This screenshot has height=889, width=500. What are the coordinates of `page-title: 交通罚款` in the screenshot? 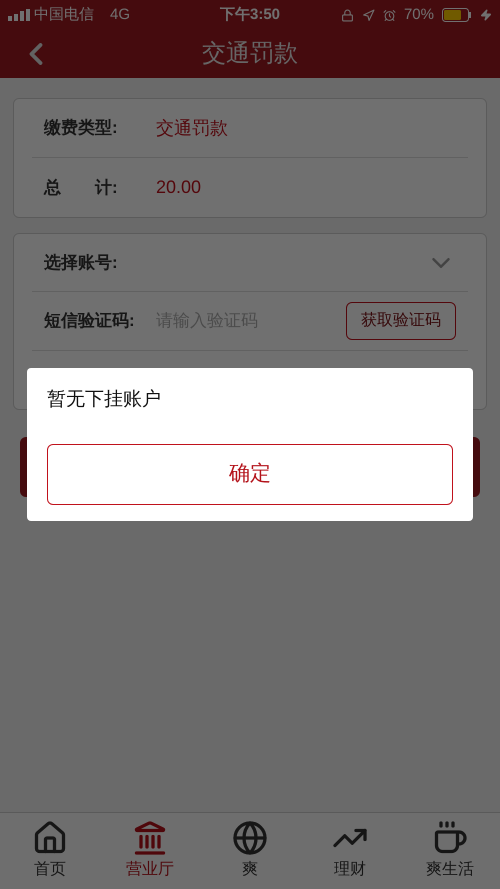 It's located at (250, 54).